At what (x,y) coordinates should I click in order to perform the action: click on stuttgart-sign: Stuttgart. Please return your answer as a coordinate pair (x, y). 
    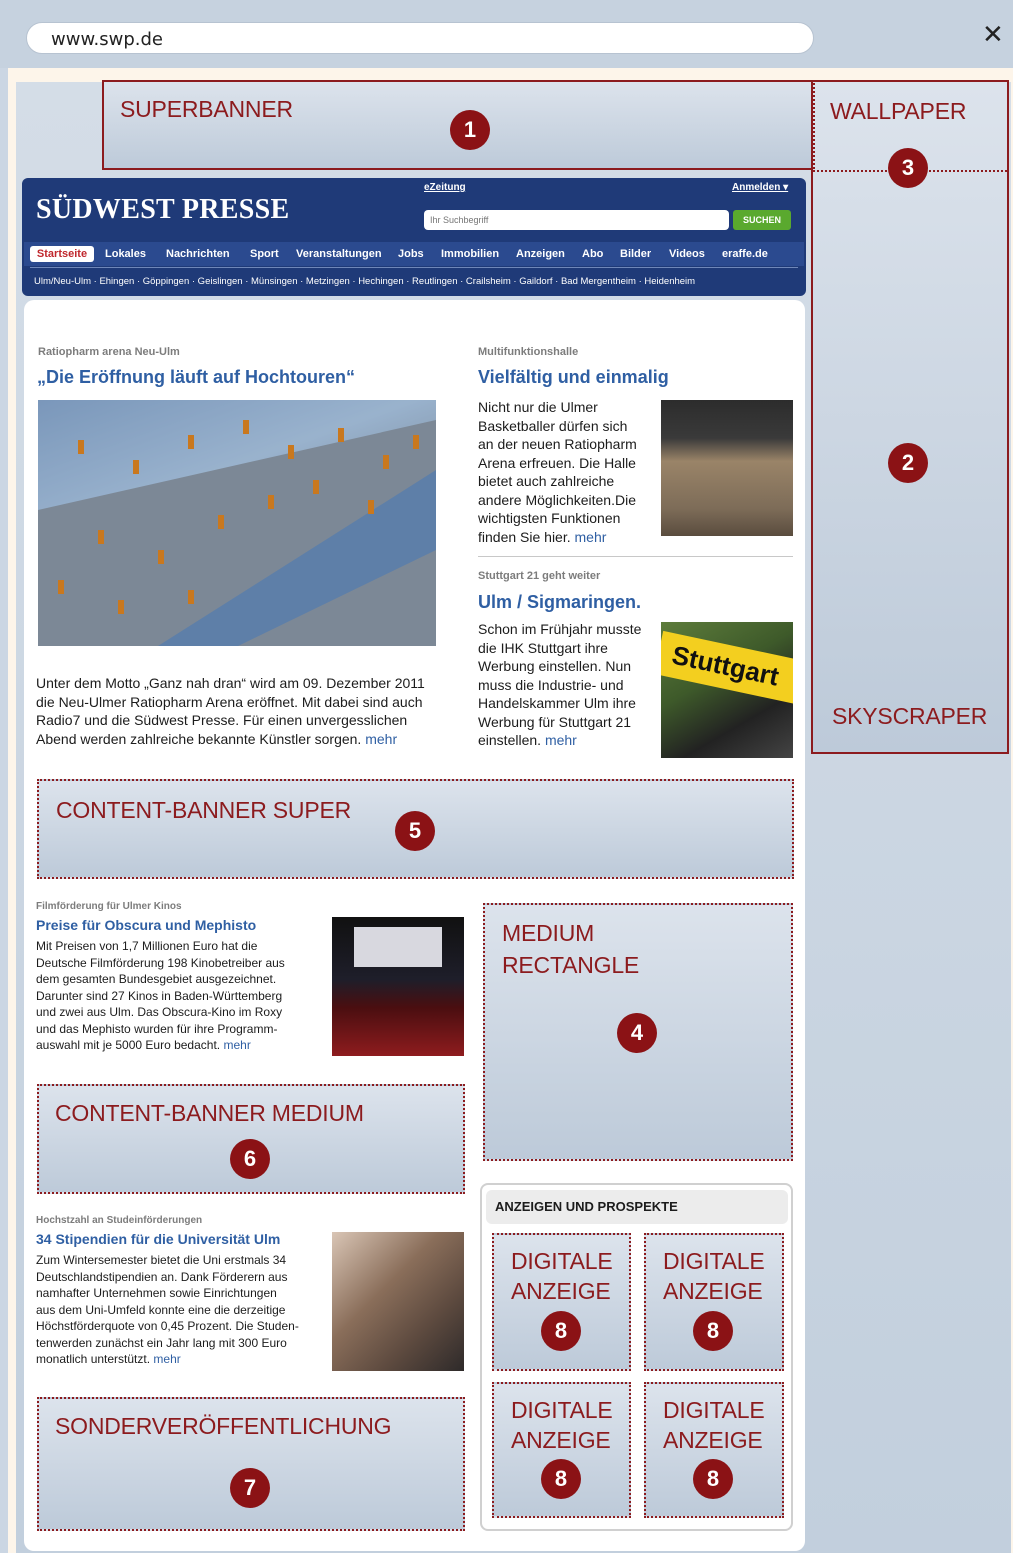
    Looking at the image, I should click on (727, 668).